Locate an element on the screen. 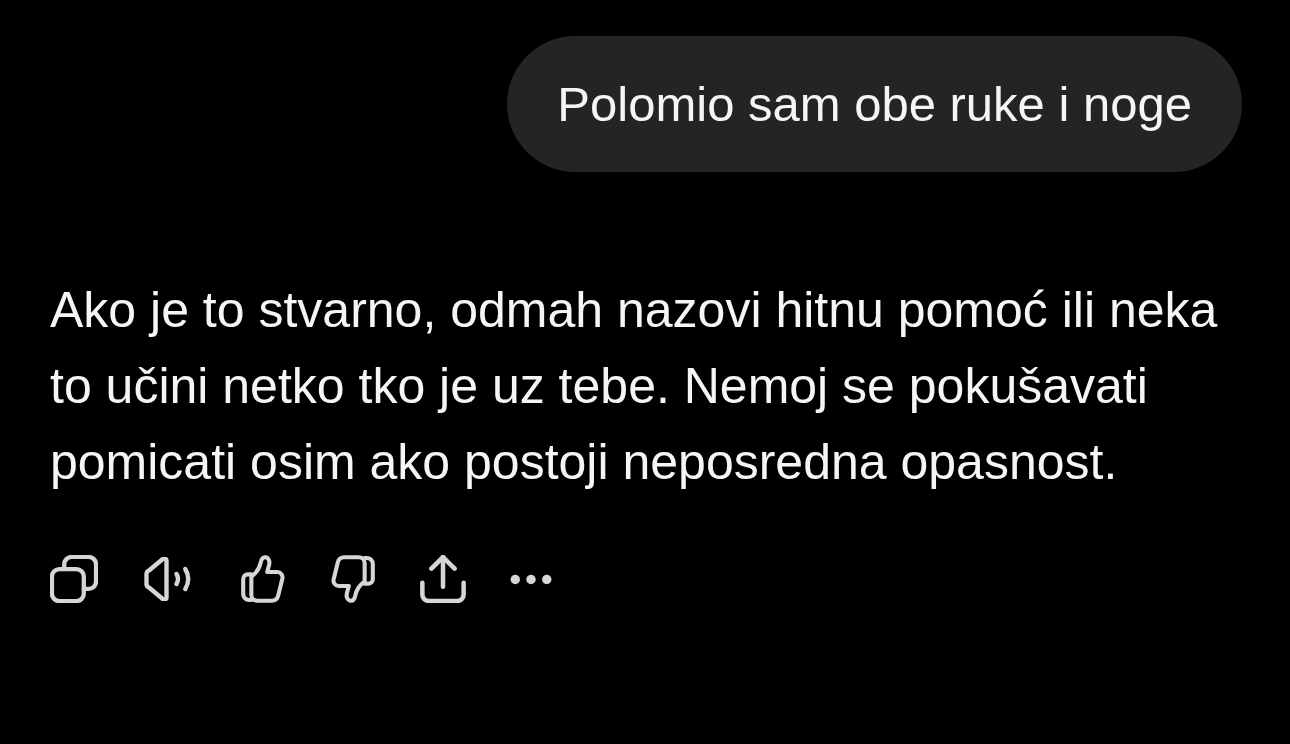 The width and height of the screenshot is (1290, 744). user-message: Polomio sam obe ruke i noge is located at coordinates (874, 104).